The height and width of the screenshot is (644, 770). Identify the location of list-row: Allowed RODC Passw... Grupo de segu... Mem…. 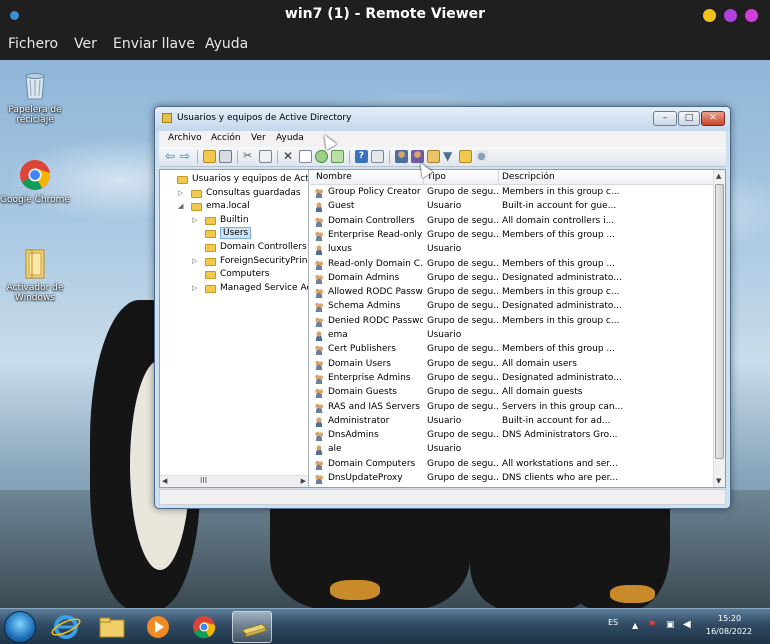
(511, 293).